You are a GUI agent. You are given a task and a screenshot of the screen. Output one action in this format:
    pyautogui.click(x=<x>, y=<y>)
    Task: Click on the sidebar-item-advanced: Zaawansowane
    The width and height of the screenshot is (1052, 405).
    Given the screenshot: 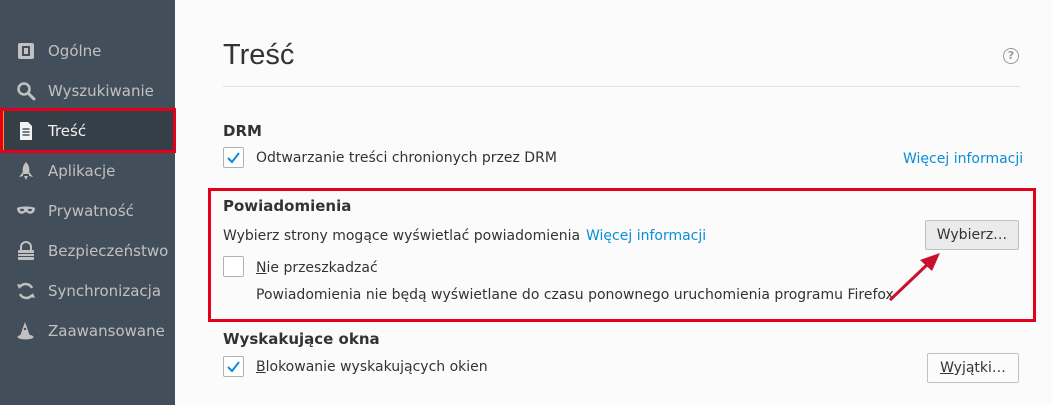 What is the action you would take?
    pyautogui.click(x=87, y=331)
    